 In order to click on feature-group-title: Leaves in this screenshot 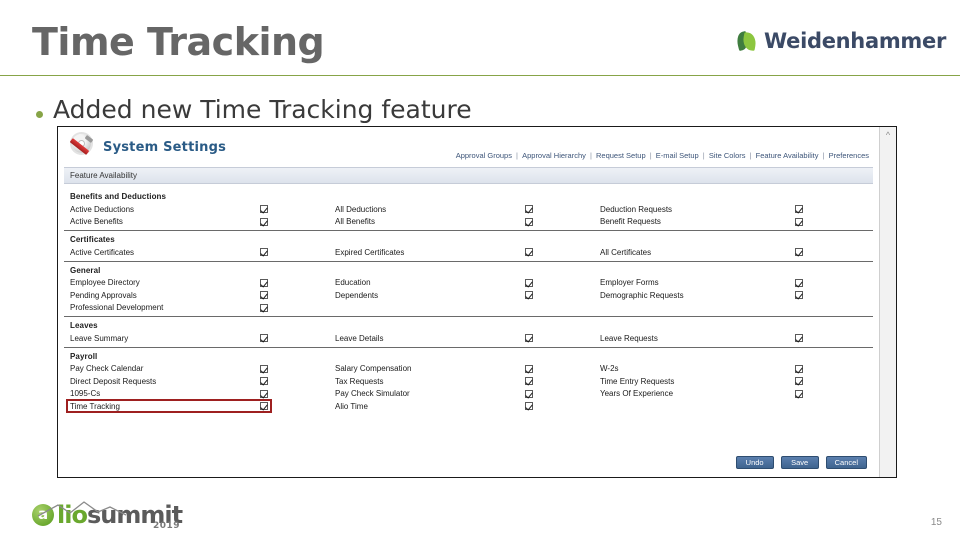, I will do `click(84, 325)`.